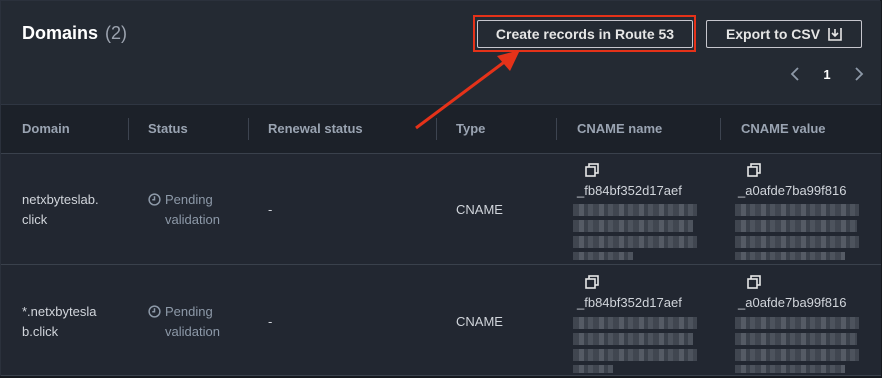  Describe the element at coordinates (59, 311) in the screenshot. I see `domain-text-line1: *.netxbytesla` at that location.